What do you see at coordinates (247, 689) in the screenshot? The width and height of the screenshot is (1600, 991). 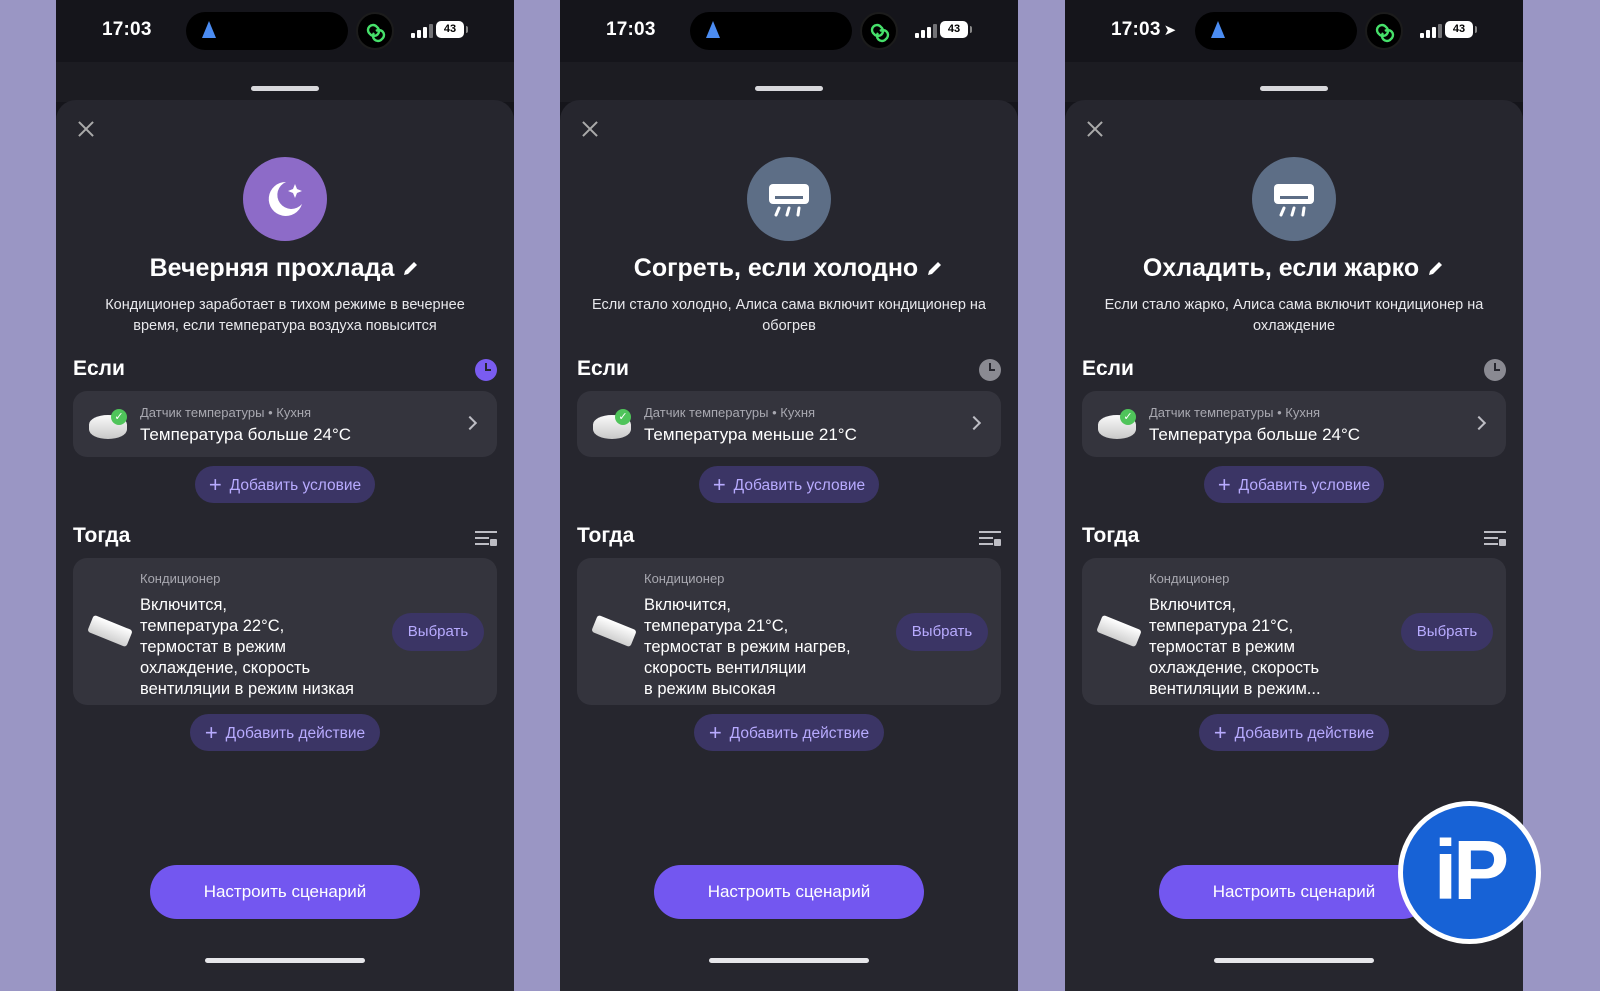 I see `action-line: вентиляции в режим низкая` at bounding box center [247, 689].